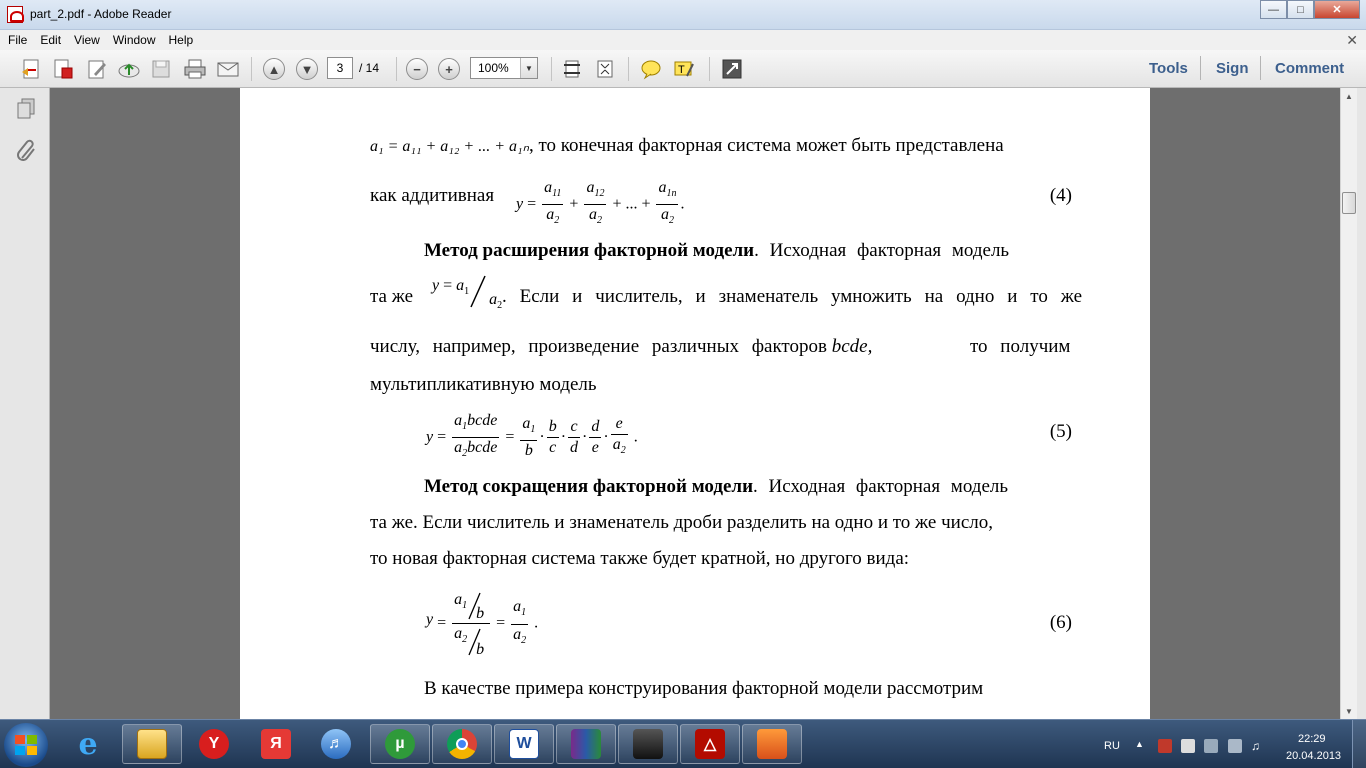  I want to click on create-pdf-icon, so click(31, 69).